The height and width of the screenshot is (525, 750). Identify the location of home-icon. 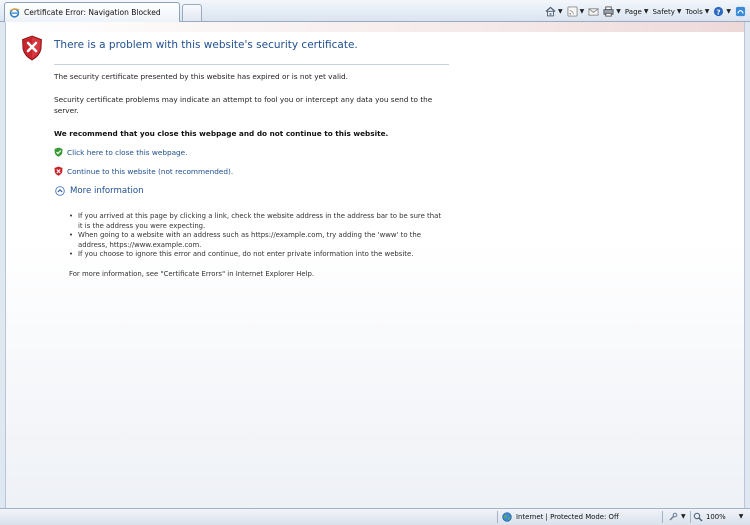
(550, 11).